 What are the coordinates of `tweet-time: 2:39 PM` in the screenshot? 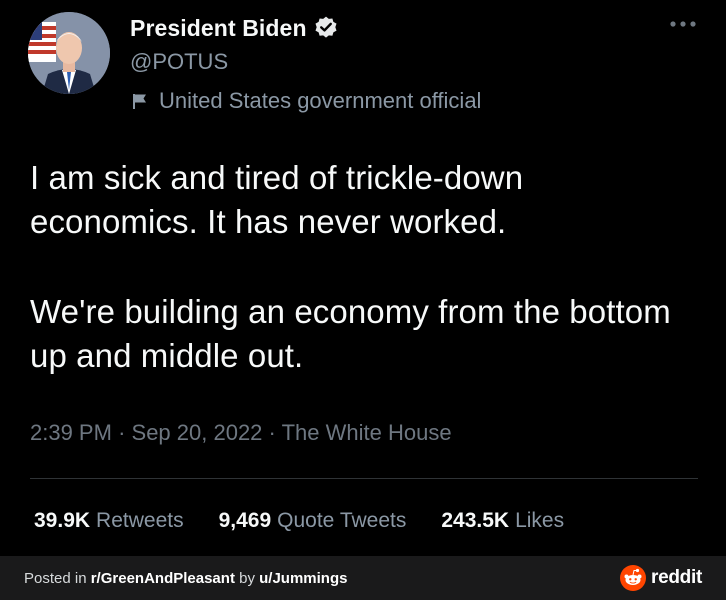 It's located at (71, 432).